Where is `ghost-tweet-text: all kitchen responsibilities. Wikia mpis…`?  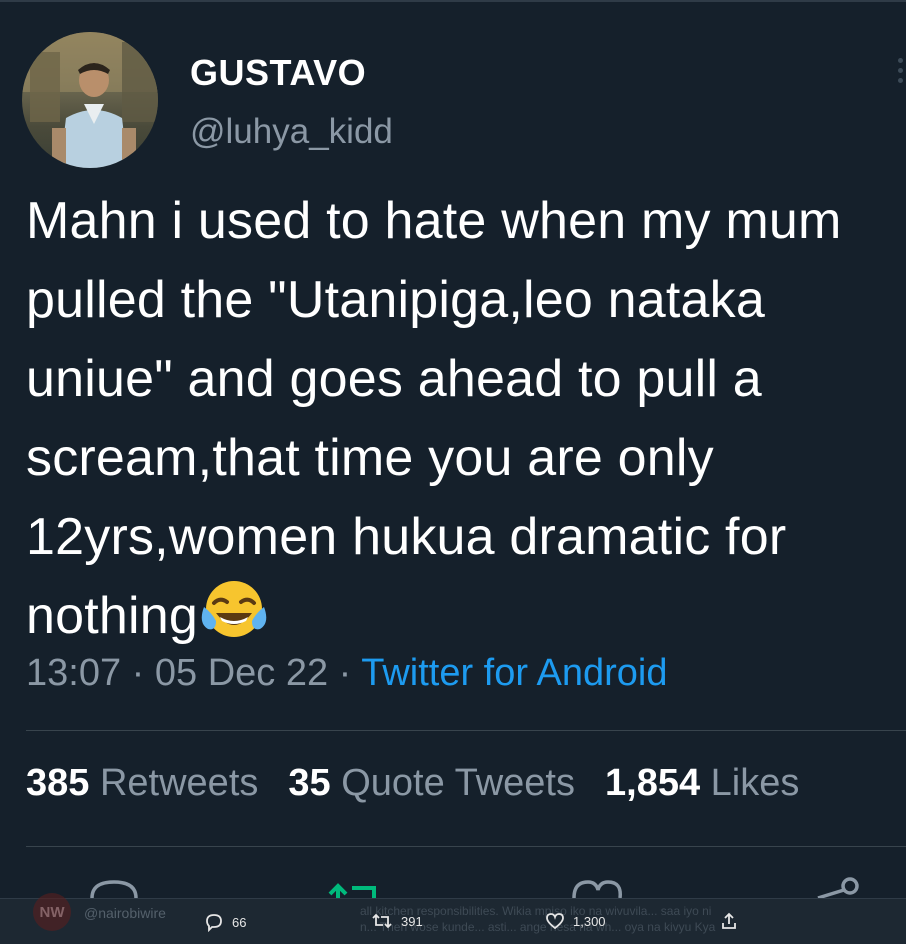
ghost-tweet-text: all kitchen responsibilities. Wikia mpis… is located at coordinates (630, 919).